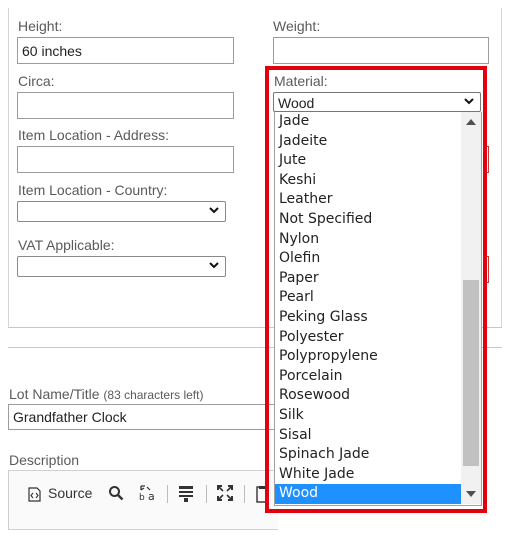 This screenshot has height=536, width=517. I want to click on material-selected-value: Wood, so click(296, 103).